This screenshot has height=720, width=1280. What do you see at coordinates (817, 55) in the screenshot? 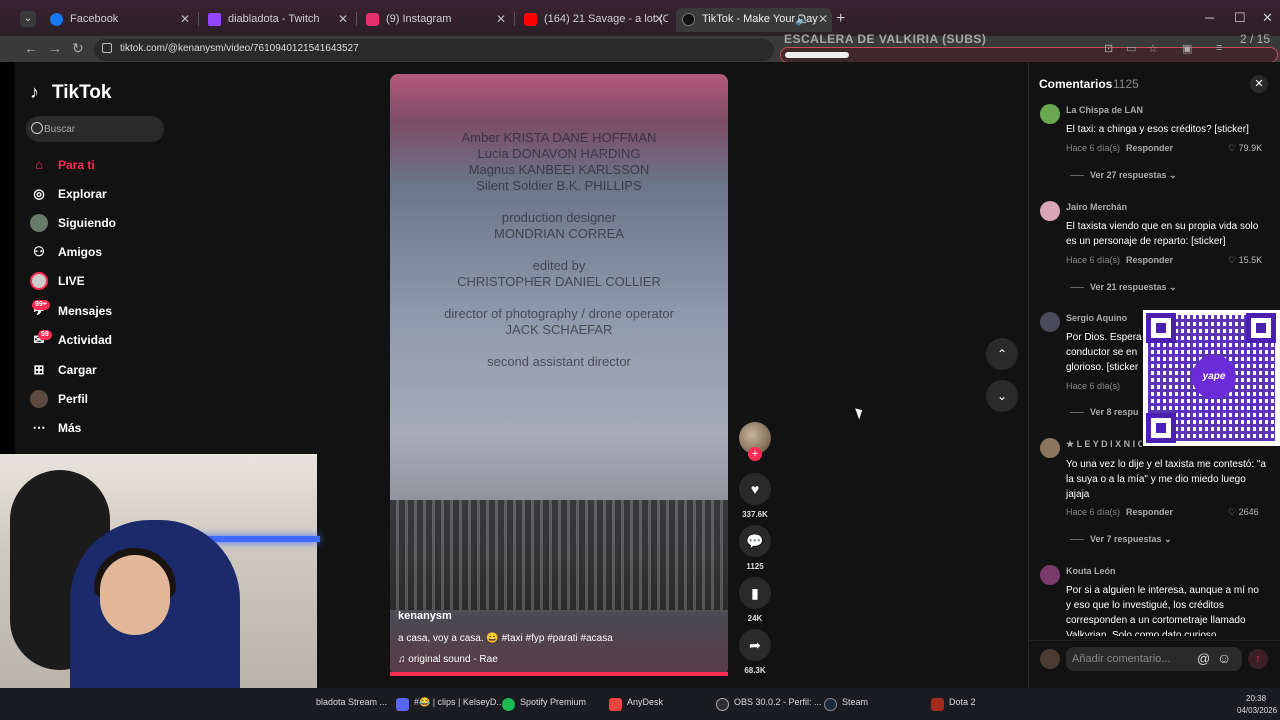
I see `stream-goal-progress-fill` at bounding box center [817, 55].